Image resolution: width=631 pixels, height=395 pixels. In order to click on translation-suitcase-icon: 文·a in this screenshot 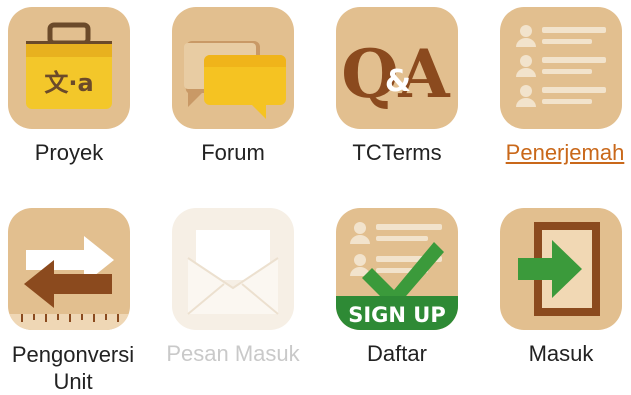, I will do `click(69, 68)`.